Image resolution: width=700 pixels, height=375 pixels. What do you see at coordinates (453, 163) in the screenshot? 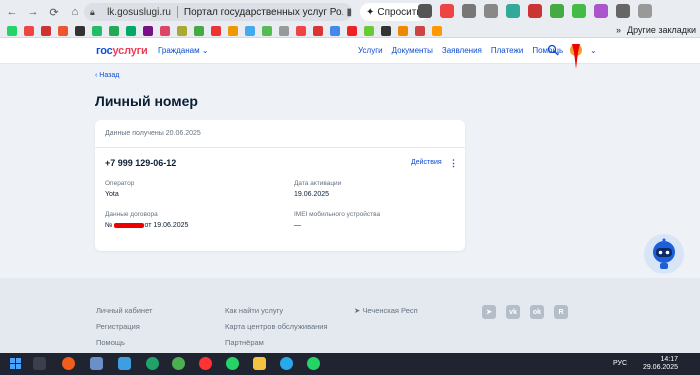
I see `kebab-menu-icon: ⋮` at bounding box center [453, 163].